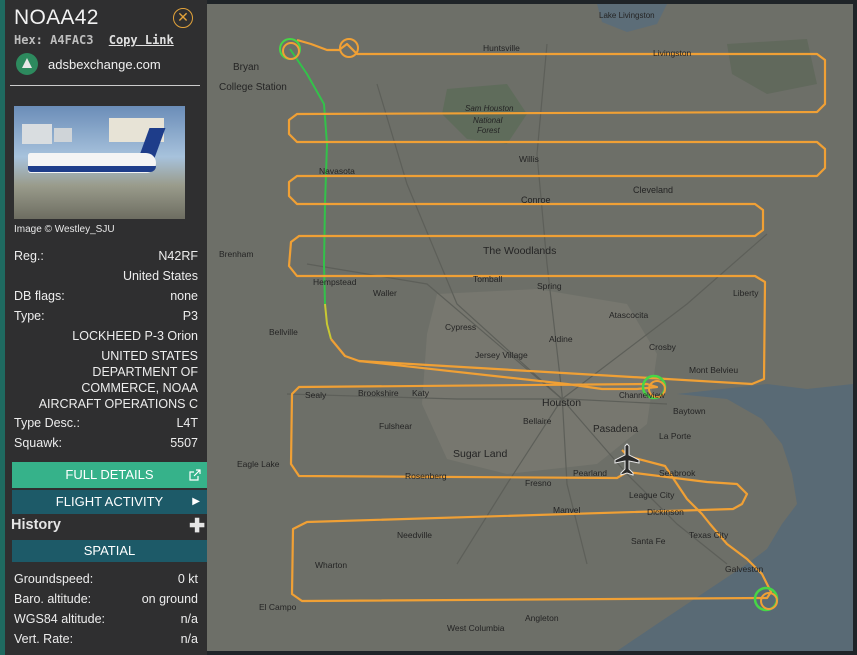 This screenshot has width=857, height=655. I want to click on model-row: LOCKHEED P-3 Orion, so click(106, 337).